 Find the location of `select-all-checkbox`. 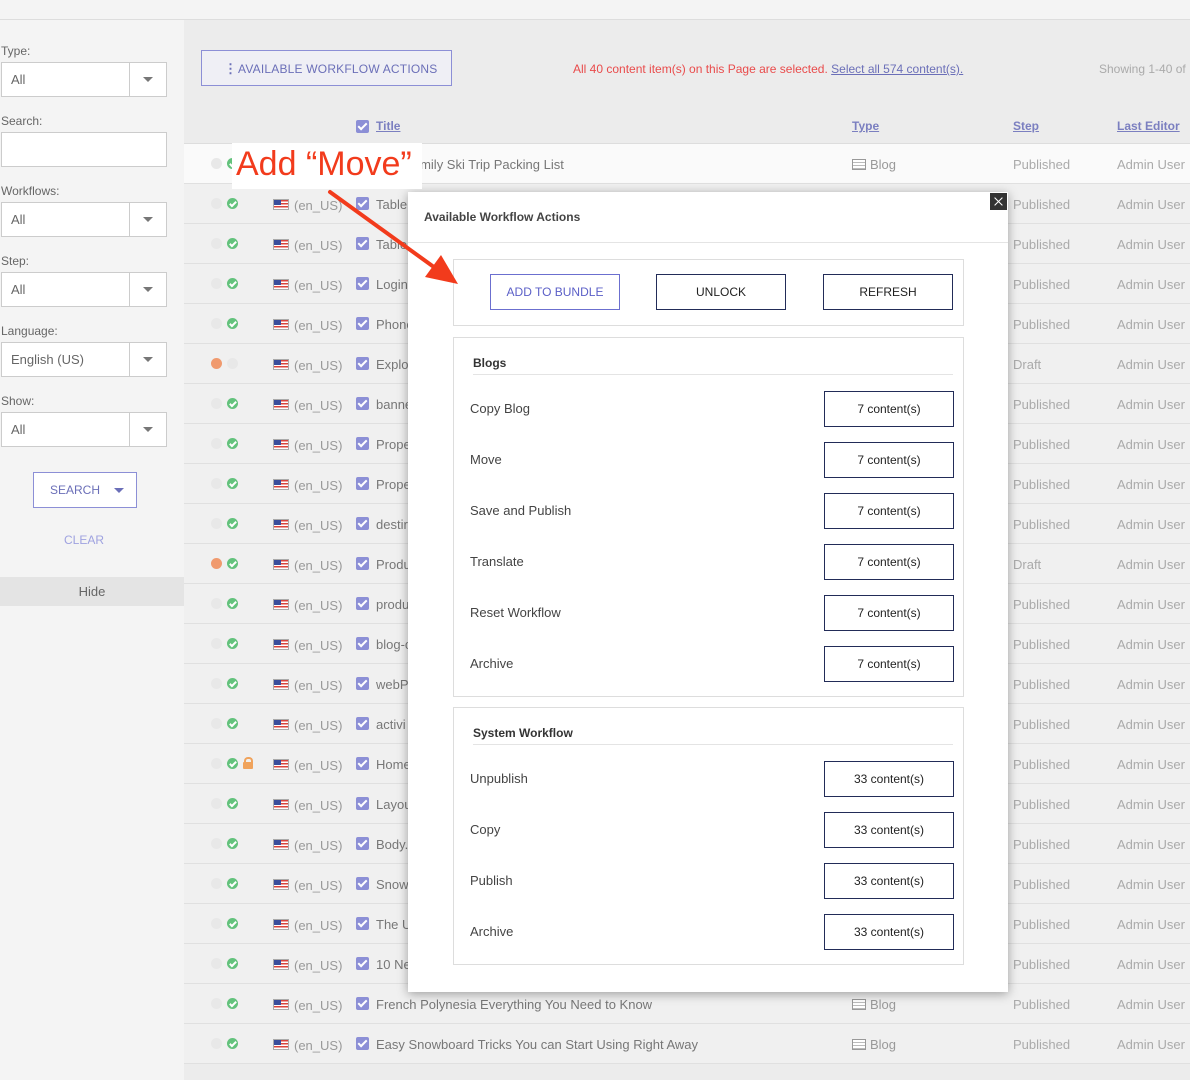

select-all-checkbox is located at coordinates (362, 126).